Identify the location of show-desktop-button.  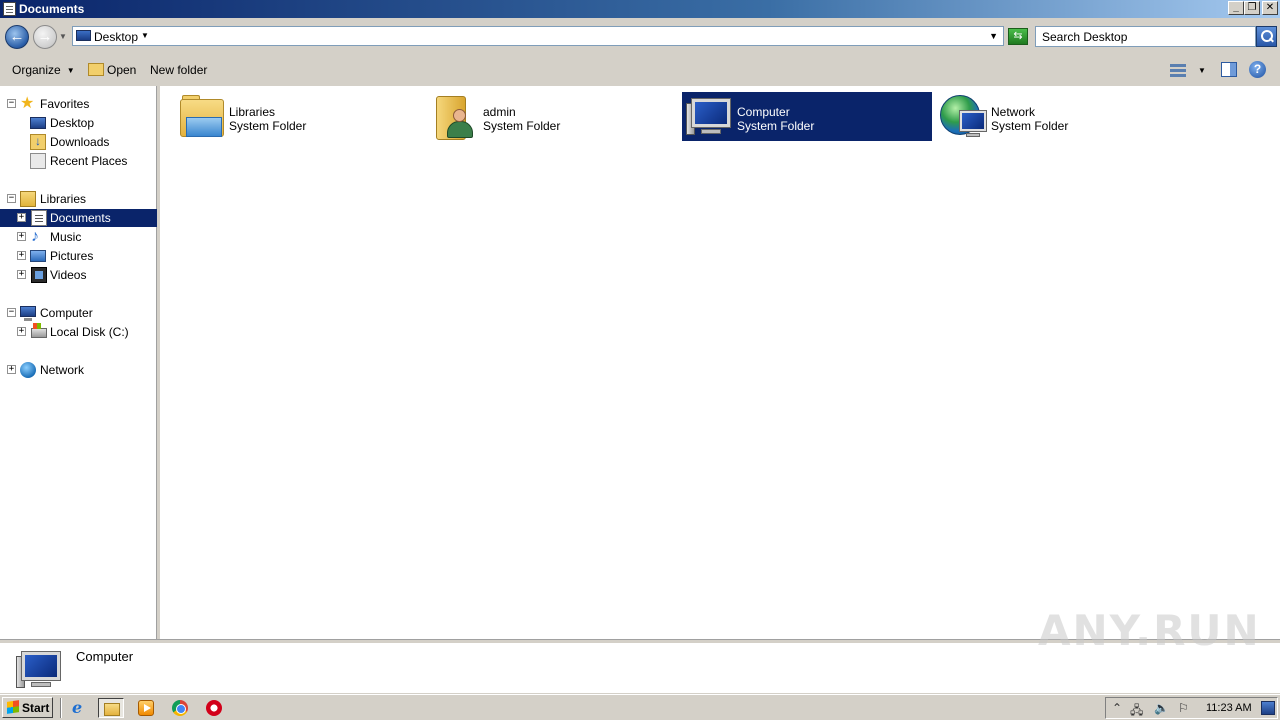
(1268, 708).